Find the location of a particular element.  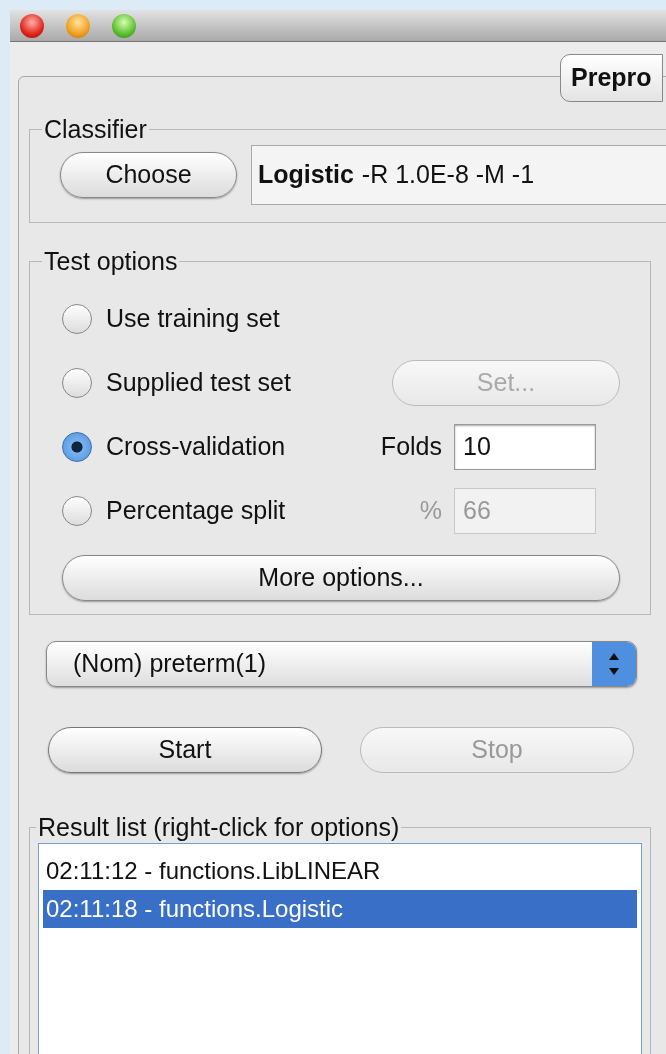

group-title: Result list (right-click for options) is located at coordinates (219, 827).